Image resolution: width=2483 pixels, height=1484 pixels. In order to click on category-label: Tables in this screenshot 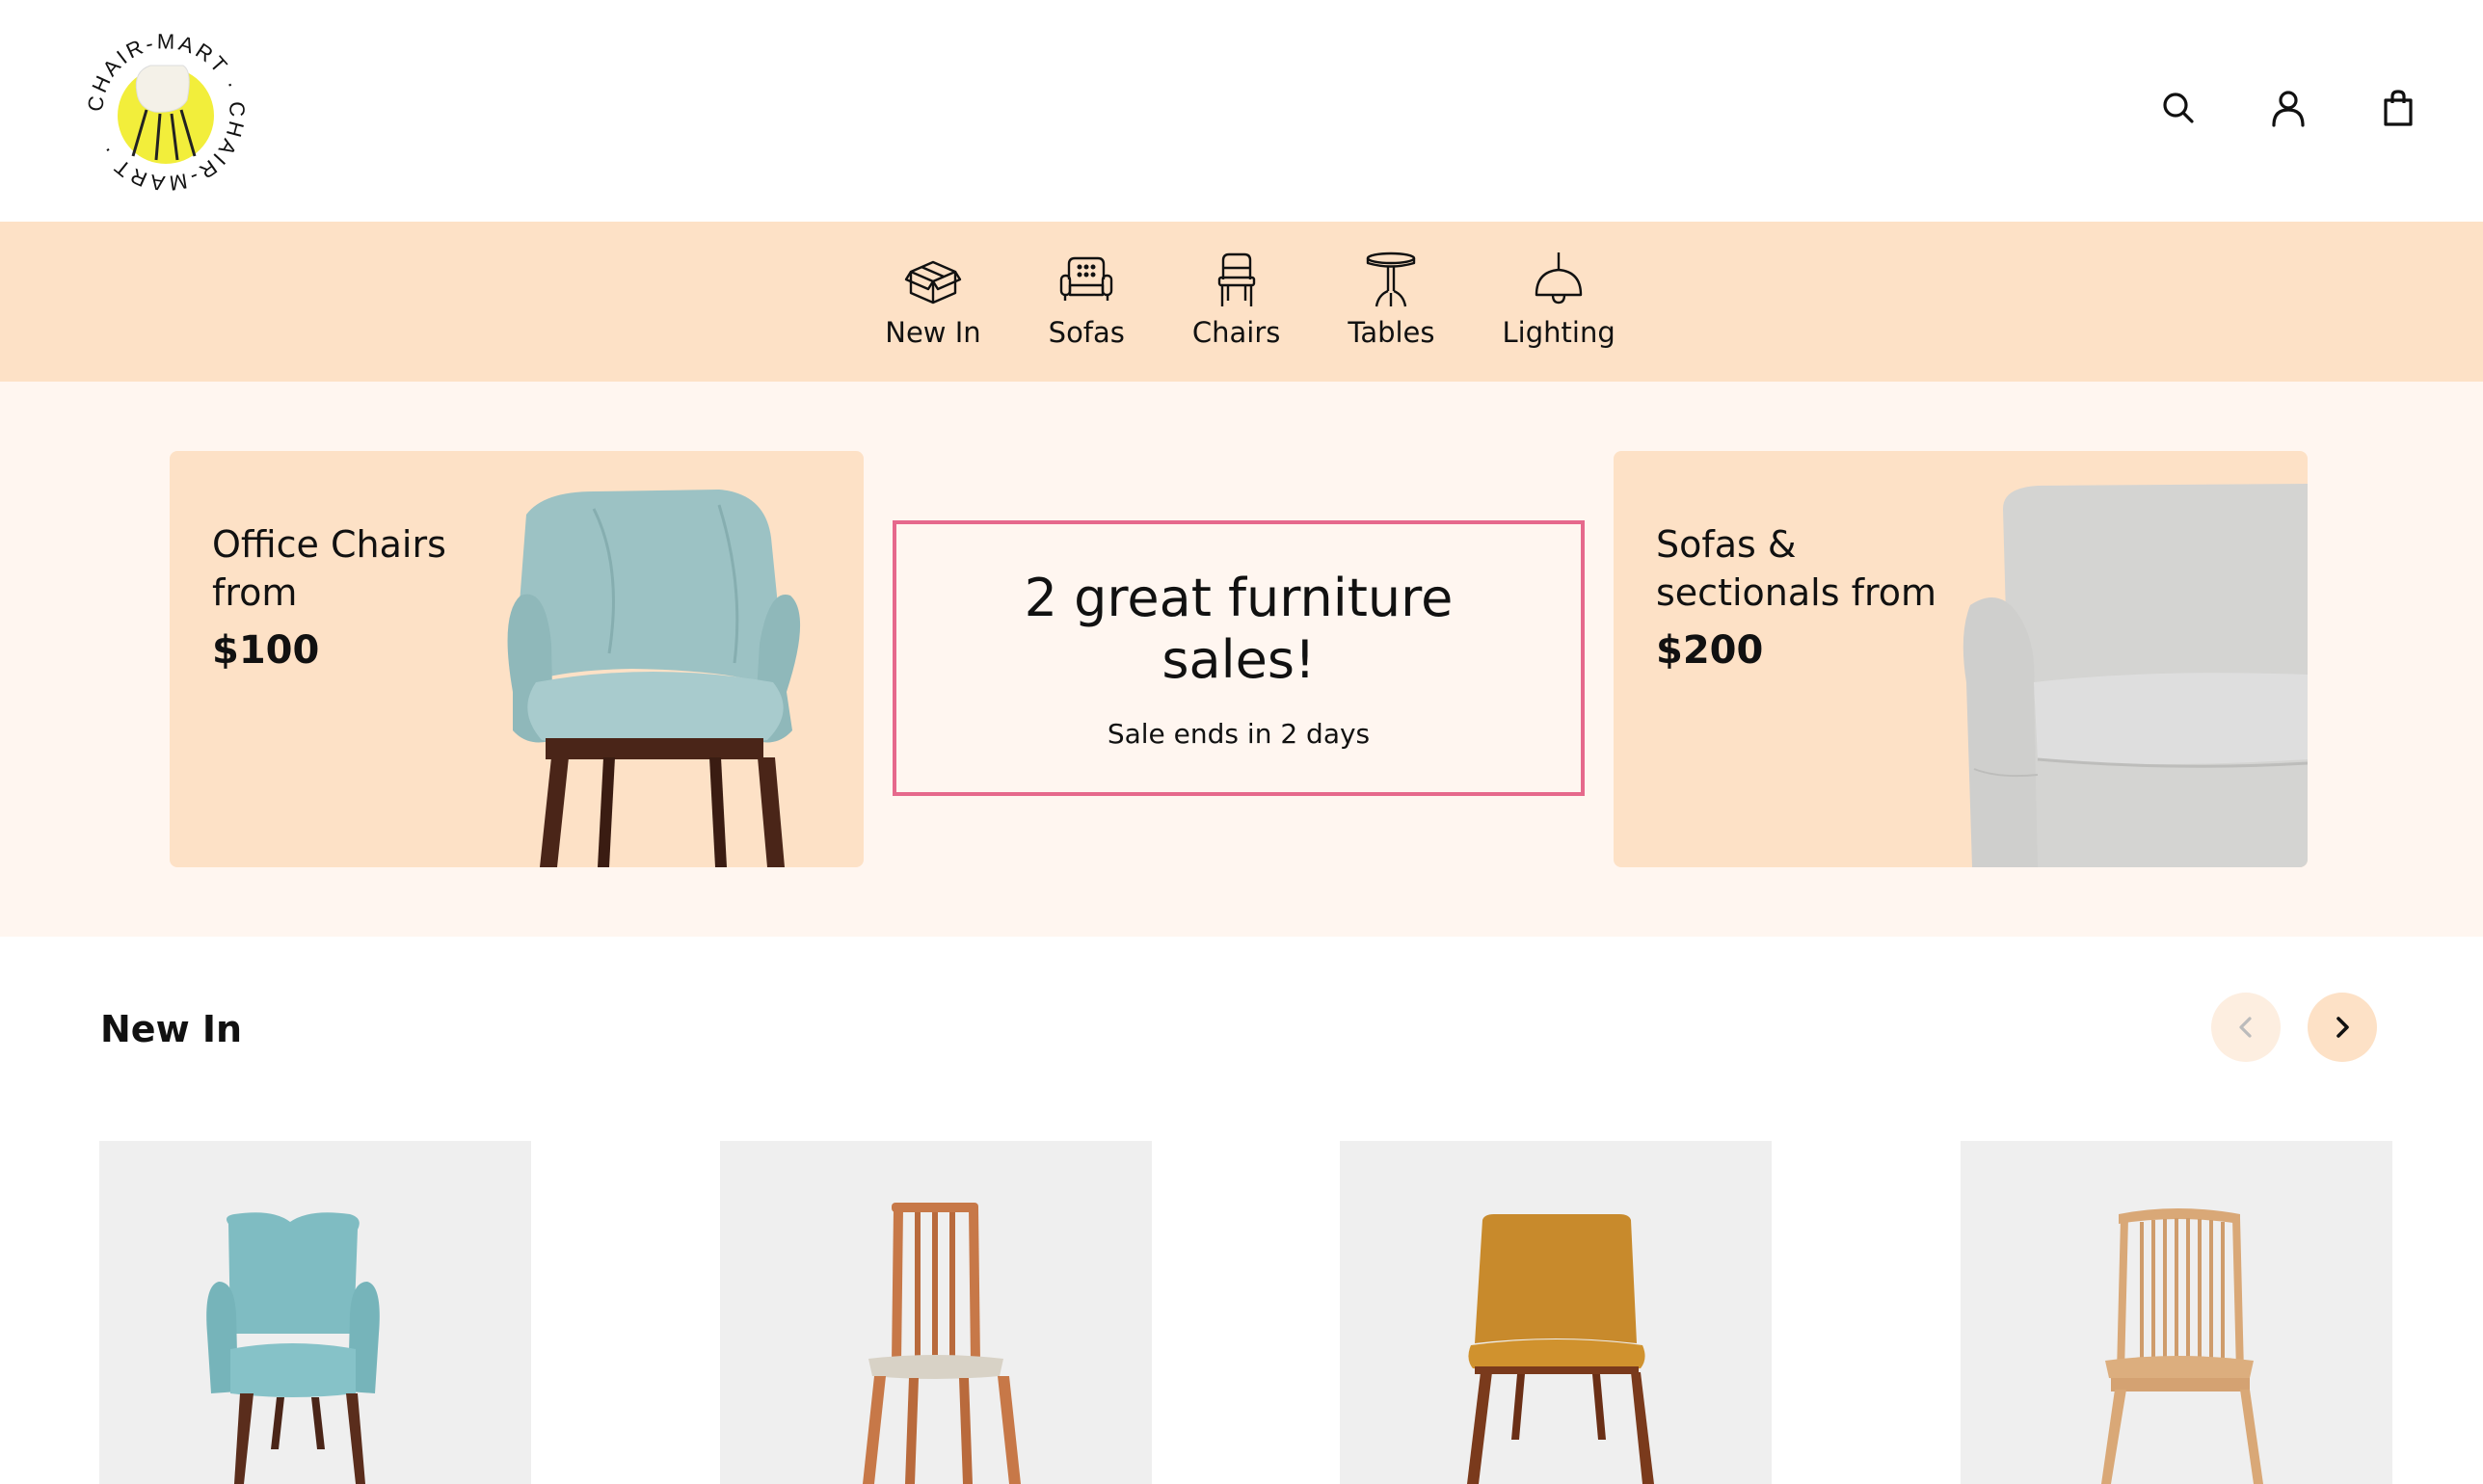, I will do `click(1391, 332)`.